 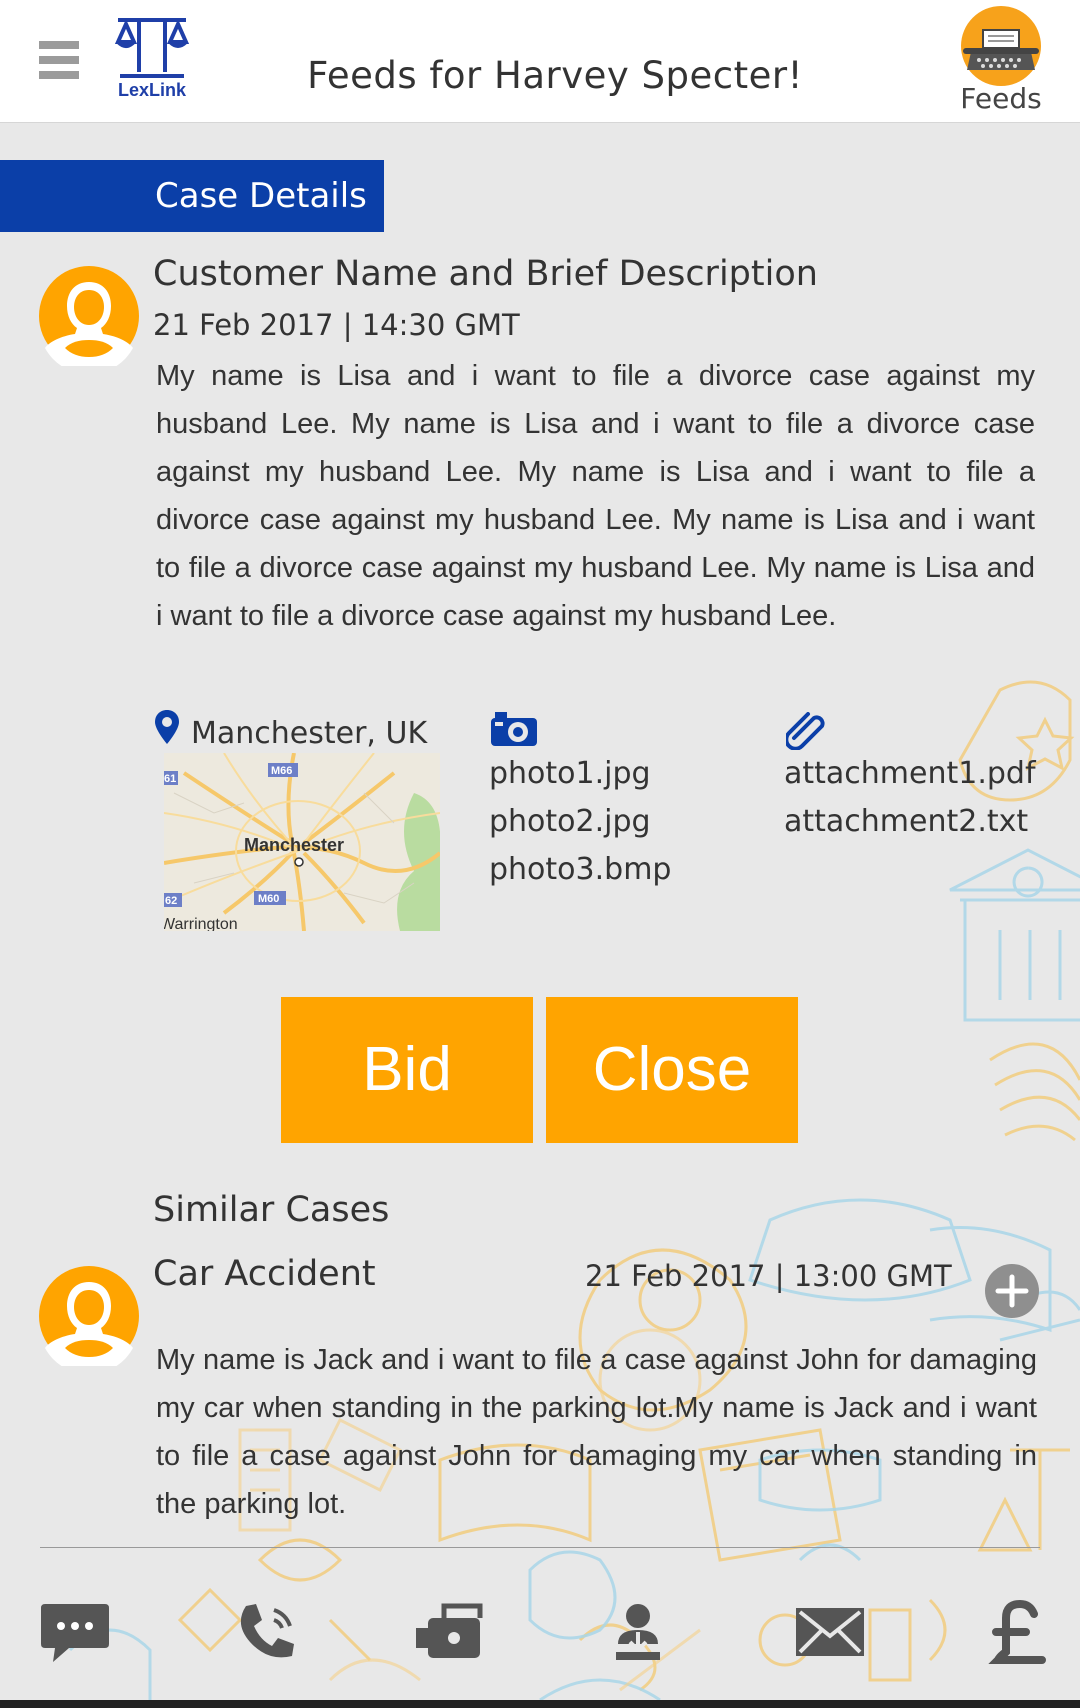 I want to click on photo-file-link: photo2.jpg, so click(x=580, y=822).